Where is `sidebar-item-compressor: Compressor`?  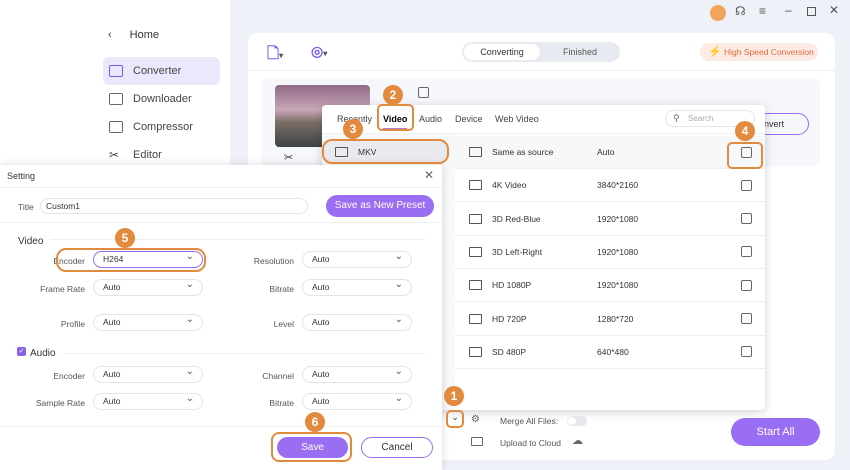 sidebar-item-compressor: Compressor is located at coordinates (161, 127).